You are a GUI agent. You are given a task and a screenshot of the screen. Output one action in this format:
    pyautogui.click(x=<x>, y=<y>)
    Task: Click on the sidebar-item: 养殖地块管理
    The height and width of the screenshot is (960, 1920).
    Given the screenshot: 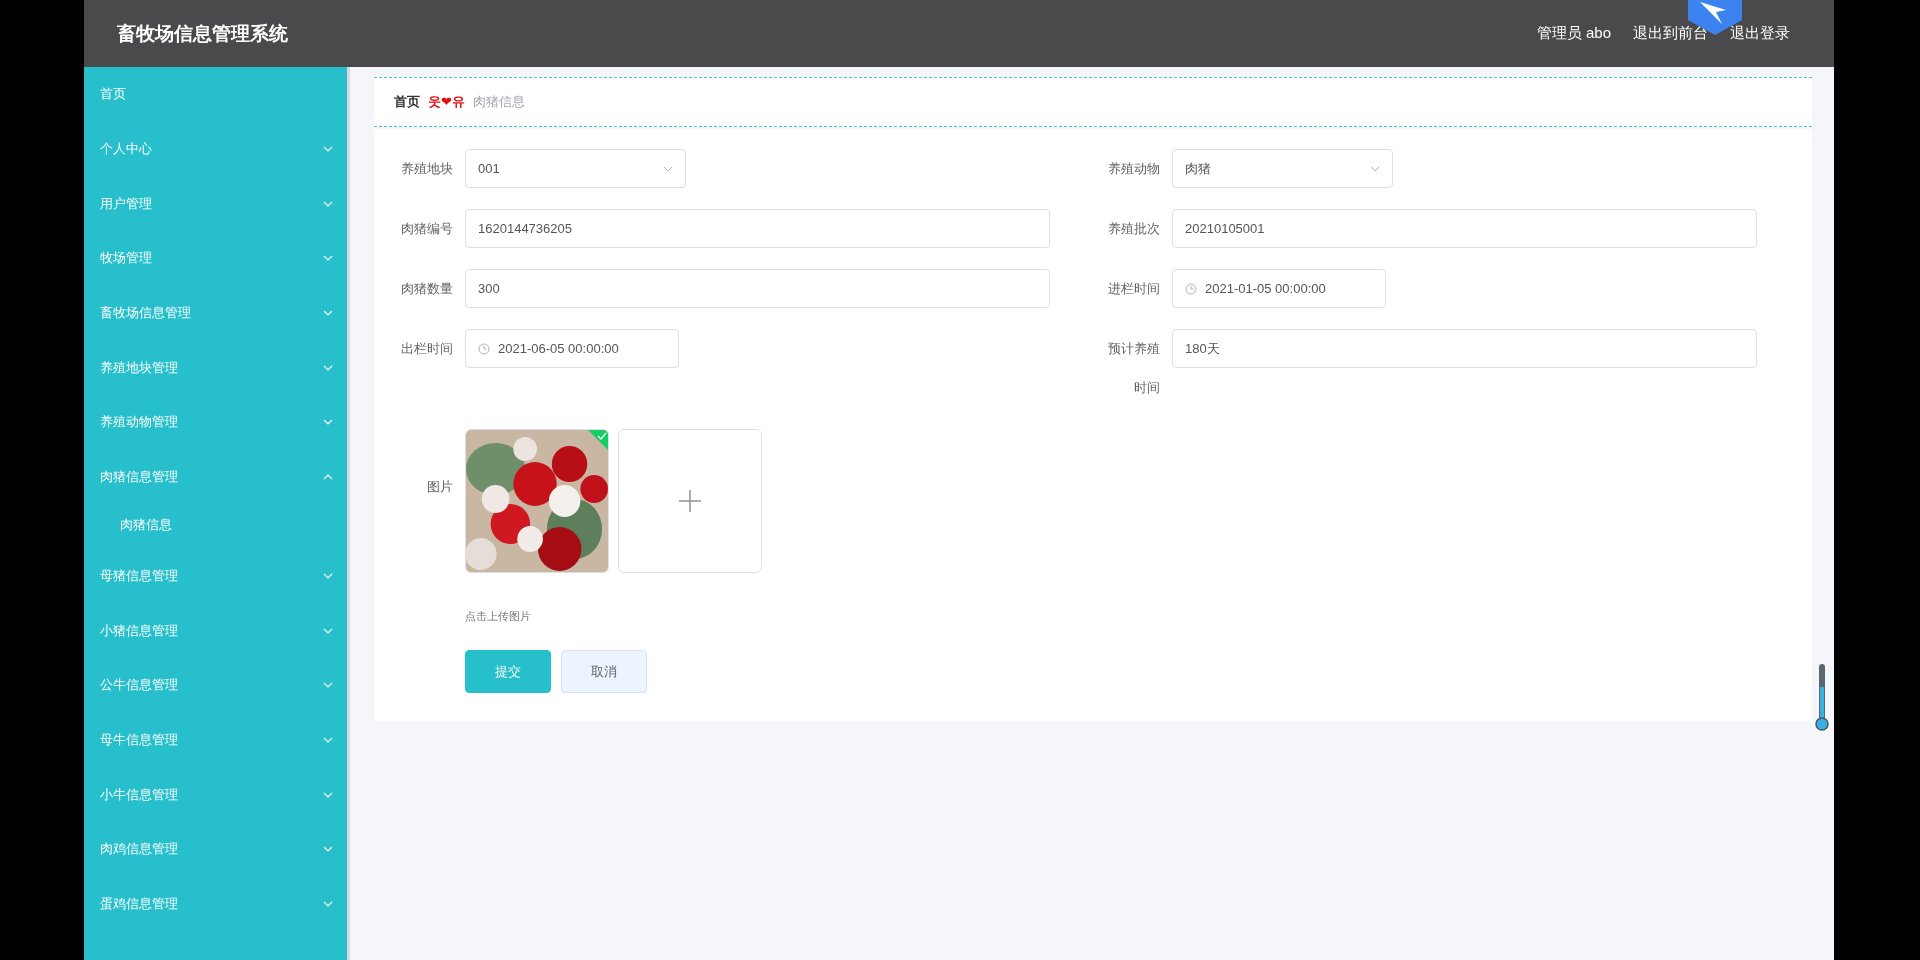 What is the action you would take?
    pyautogui.click(x=215, y=368)
    